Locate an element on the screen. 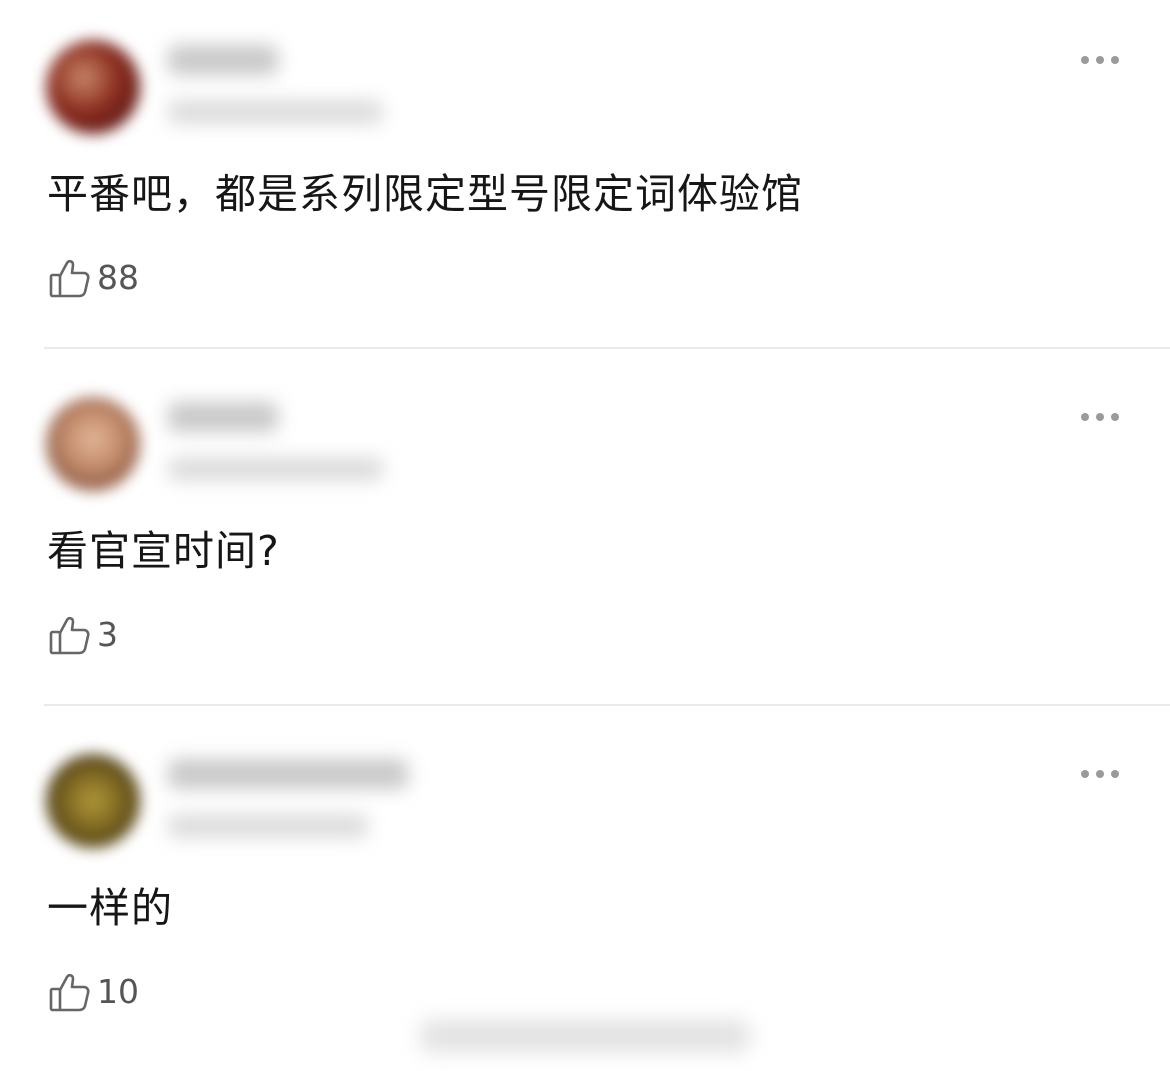 Image resolution: width=1170 pixels, height=1071 pixels. like-count: 3 is located at coordinates (107, 634).